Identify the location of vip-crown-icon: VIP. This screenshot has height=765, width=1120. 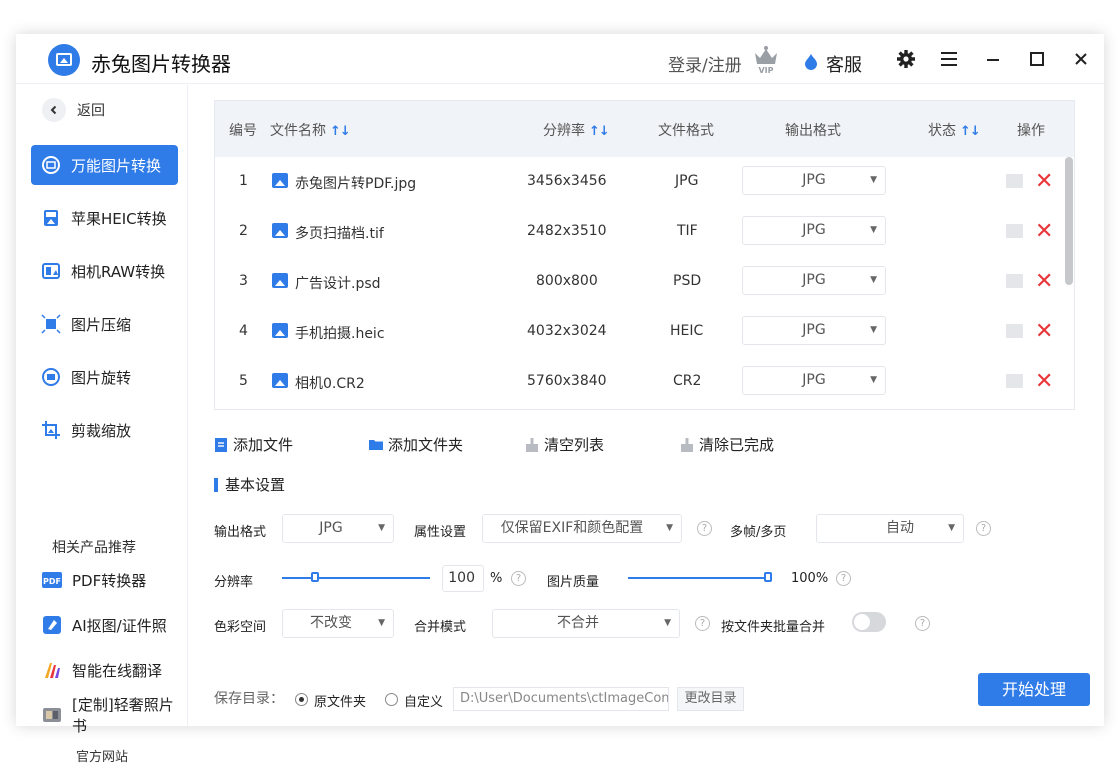
(766, 59).